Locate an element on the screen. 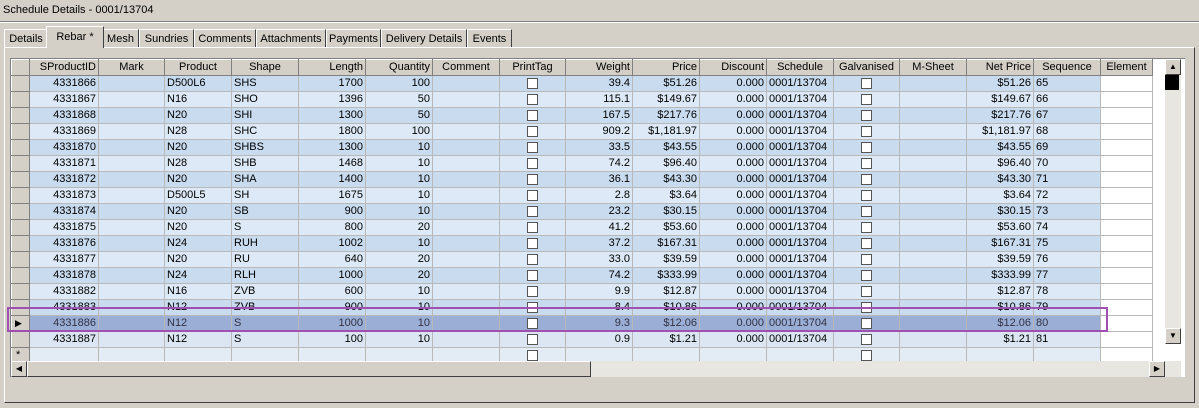 The height and width of the screenshot is (408, 1199). cell-sequence: 76 is located at coordinates (1067, 259).